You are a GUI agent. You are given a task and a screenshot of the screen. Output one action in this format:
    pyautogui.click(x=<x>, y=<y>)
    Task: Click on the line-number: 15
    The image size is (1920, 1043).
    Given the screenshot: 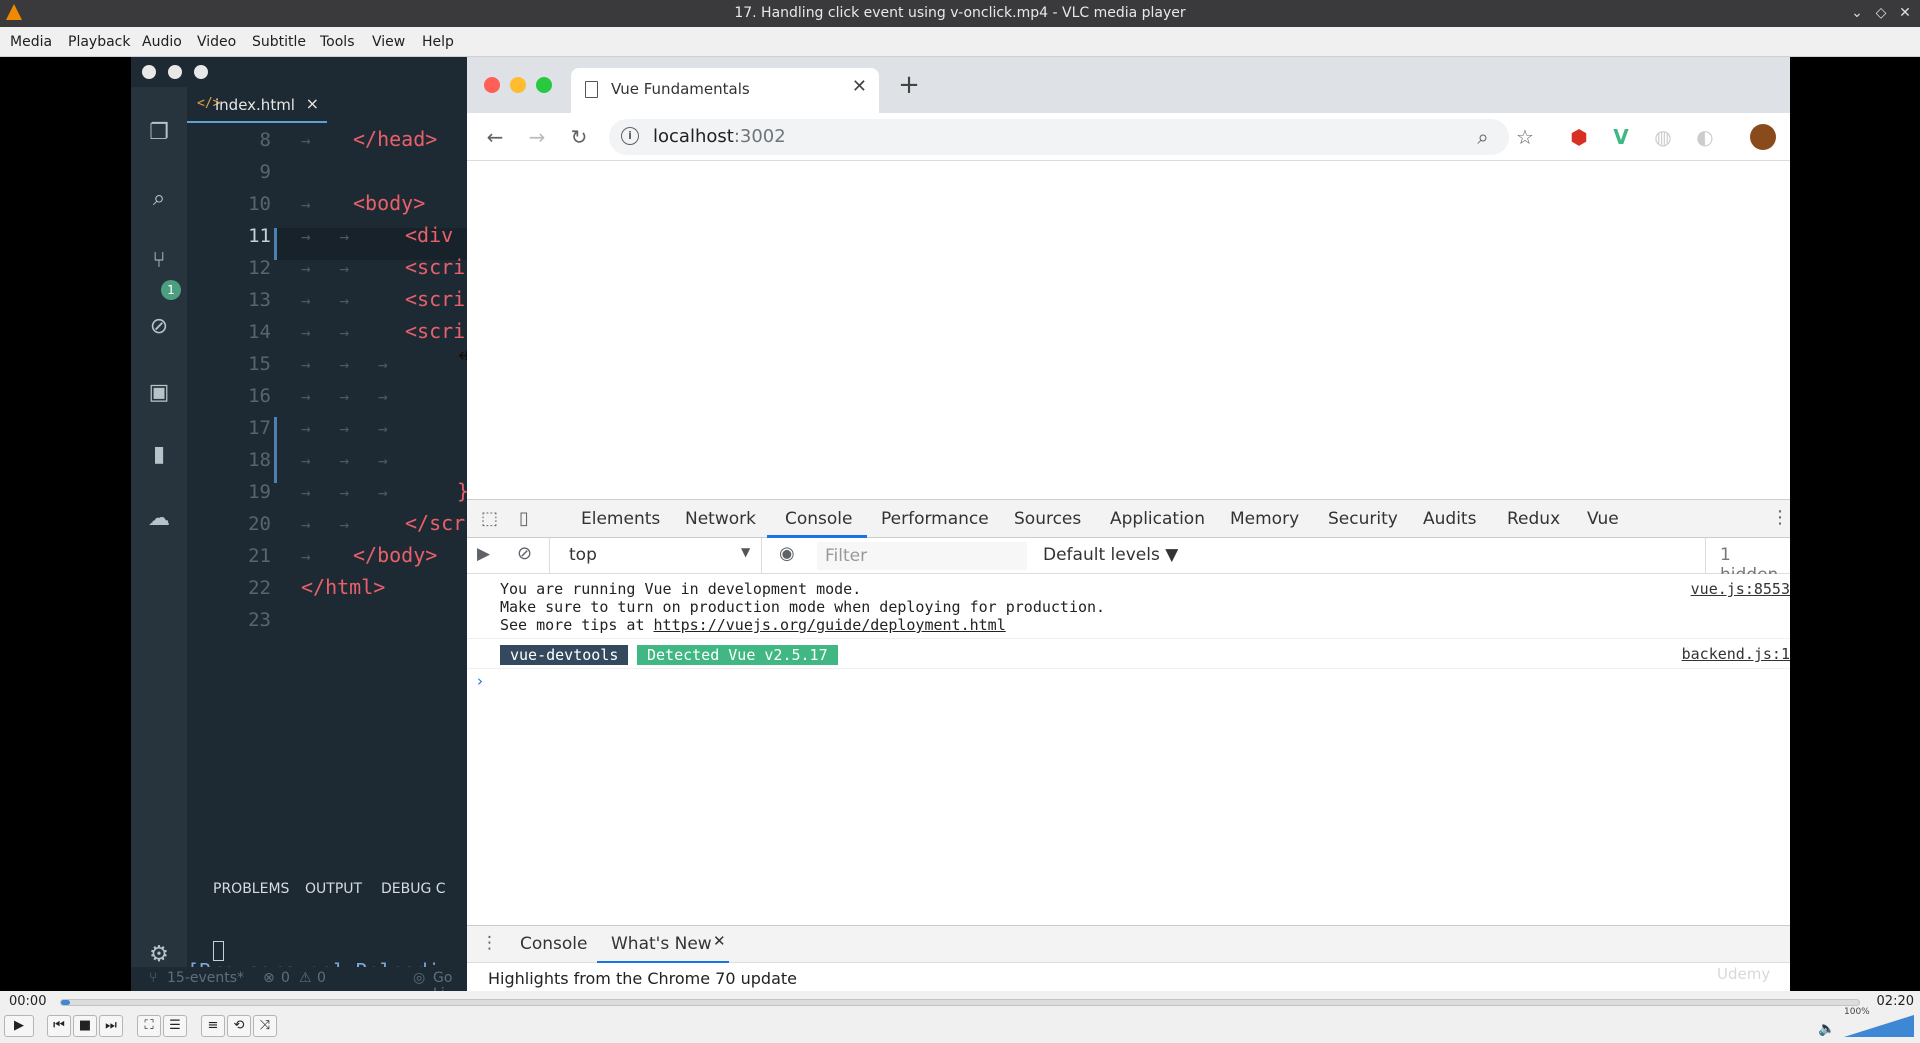 What is the action you would take?
    pyautogui.click(x=259, y=364)
    